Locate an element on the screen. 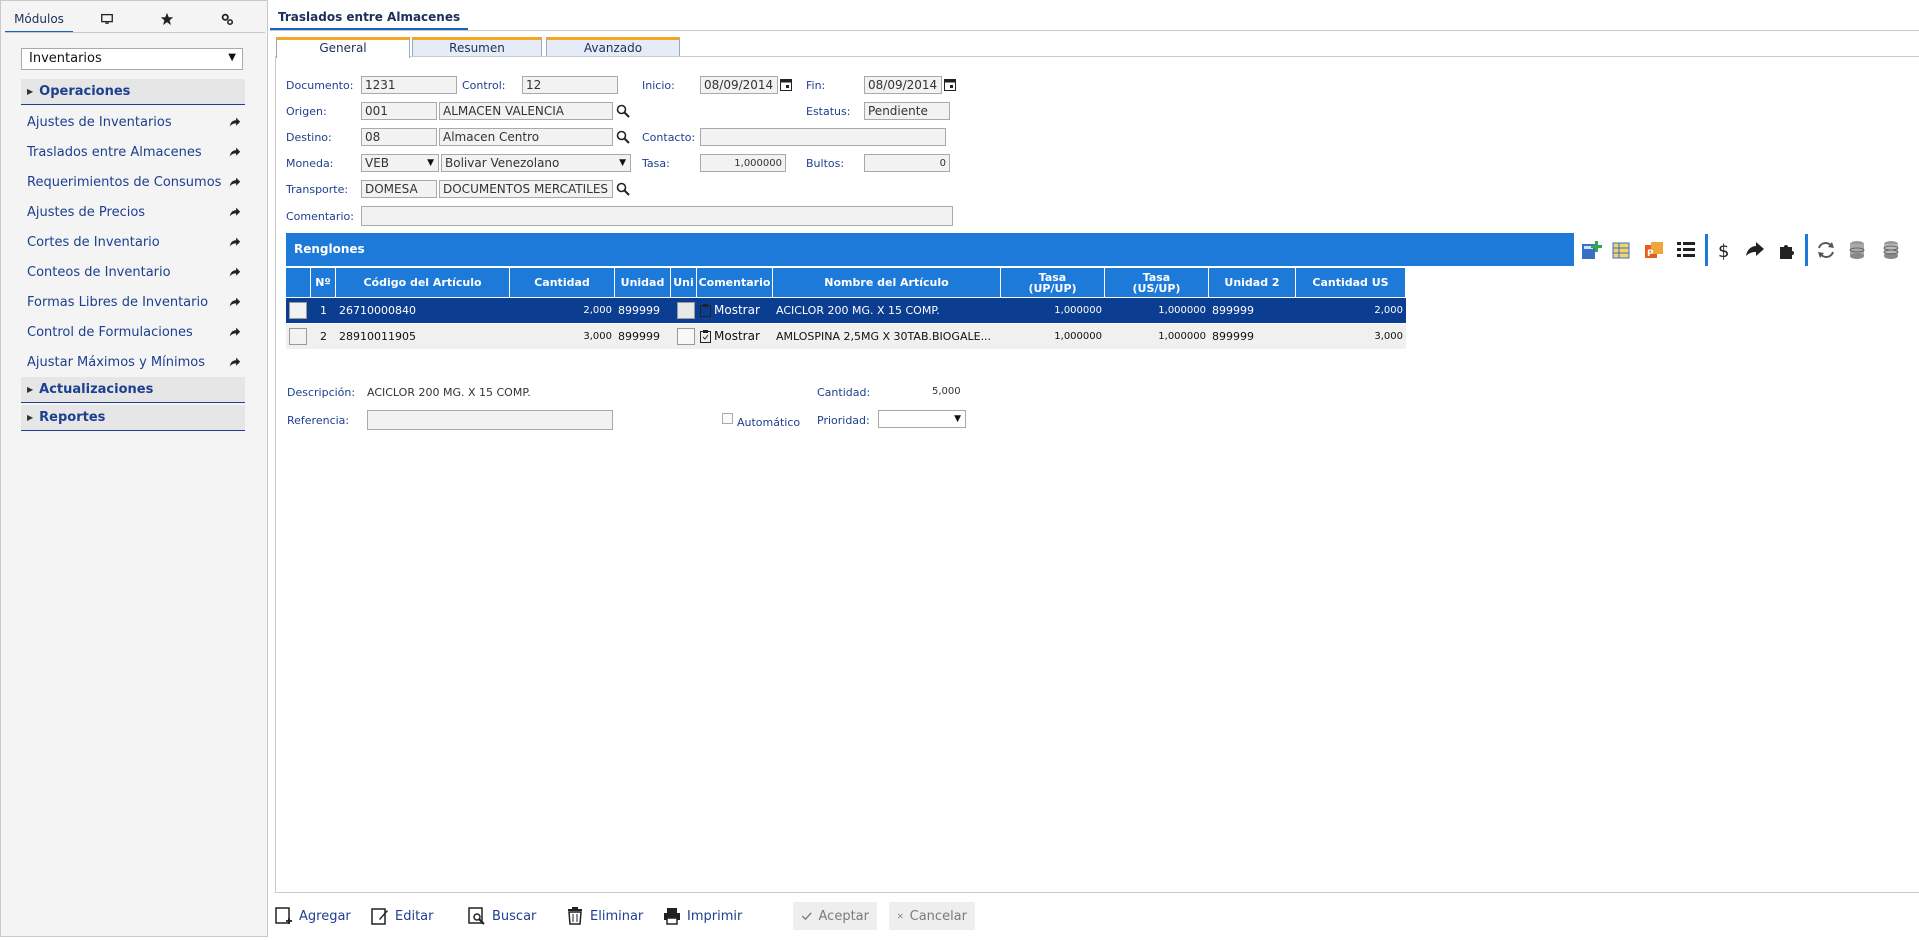 Image resolution: width=1919 pixels, height=940 pixels. moneda-name-select: Bolivar Venezolano ▼ is located at coordinates (536, 163).